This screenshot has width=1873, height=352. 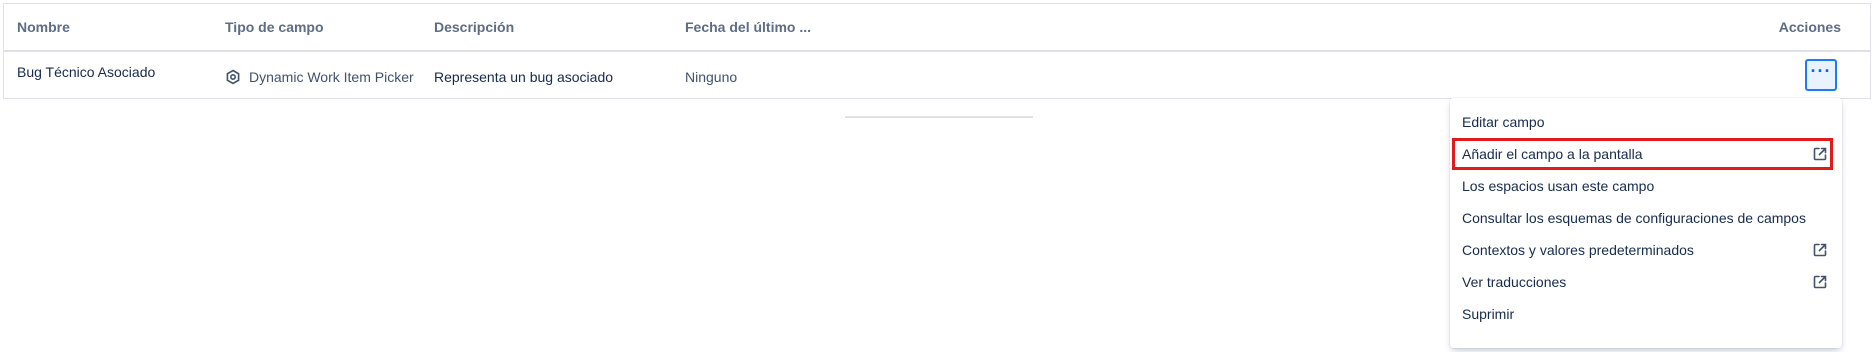 I want to click on column-header-name: Nombre, so click(x=43, y=27).